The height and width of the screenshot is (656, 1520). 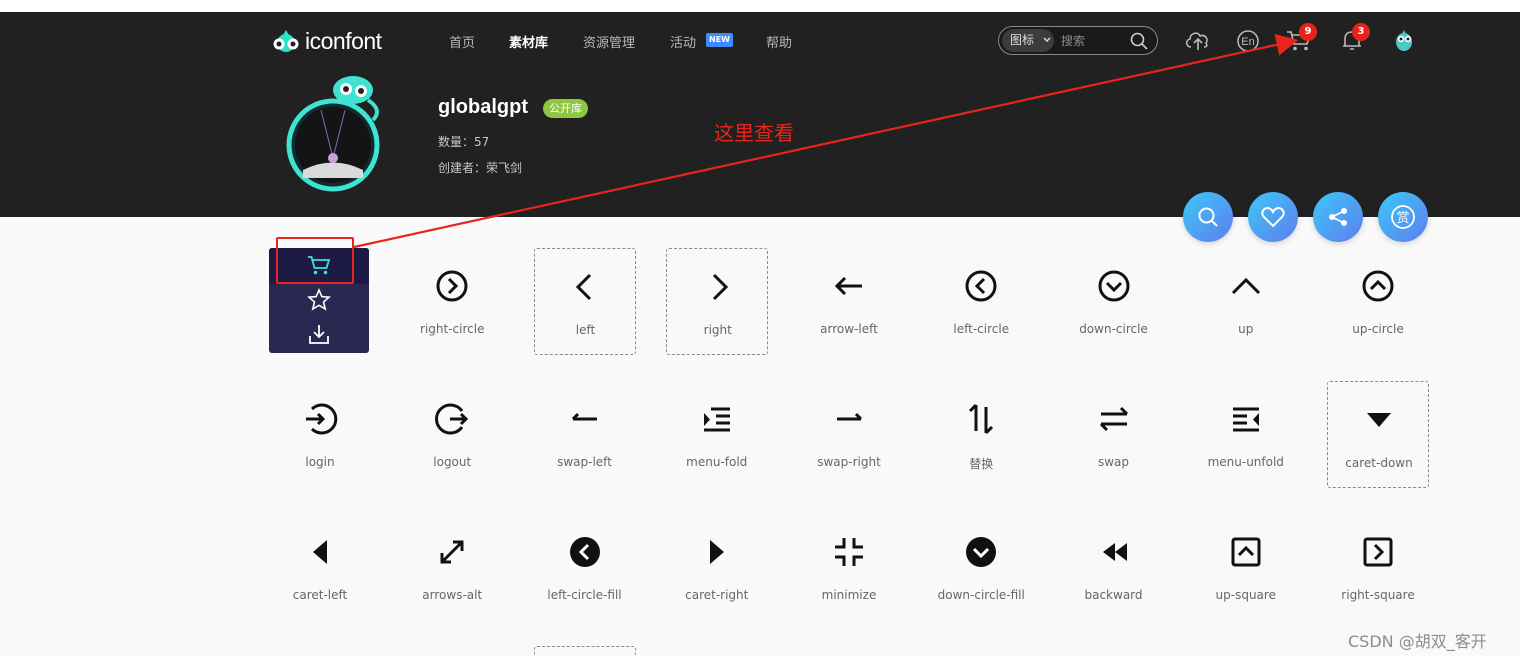 I want to click on icon-label: right, so click(x=717, y=330).